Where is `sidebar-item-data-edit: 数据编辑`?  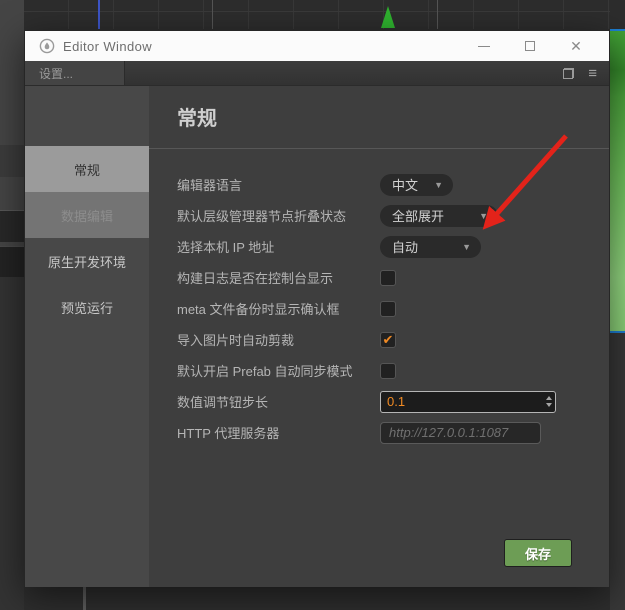 sidebar-item-data-edit: 数据编辑 is located at coordinates (87, 215).